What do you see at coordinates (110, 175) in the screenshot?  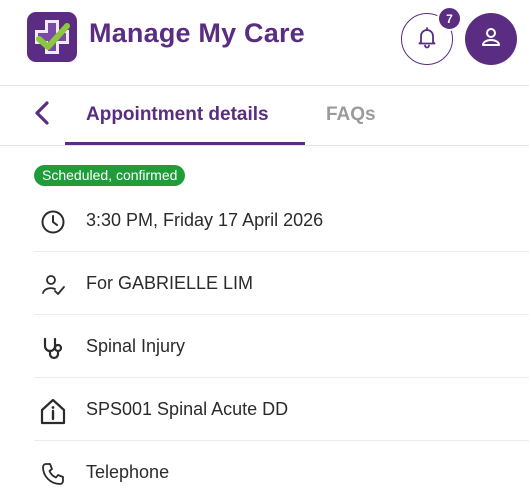 I see `status-badge: Scheduled, confirmed` at bounding box center [110, 175].